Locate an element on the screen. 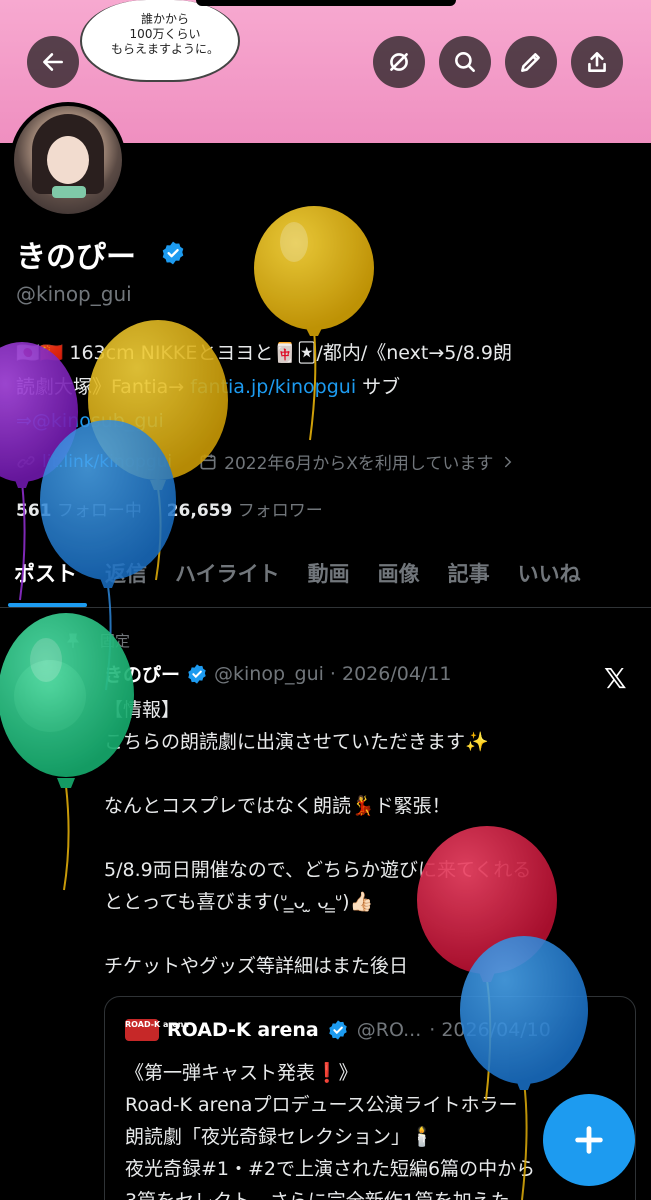 Image resolution: width=651 pixels, height=1200 pixels. avatar-photo is located at coordinates (68, 160).